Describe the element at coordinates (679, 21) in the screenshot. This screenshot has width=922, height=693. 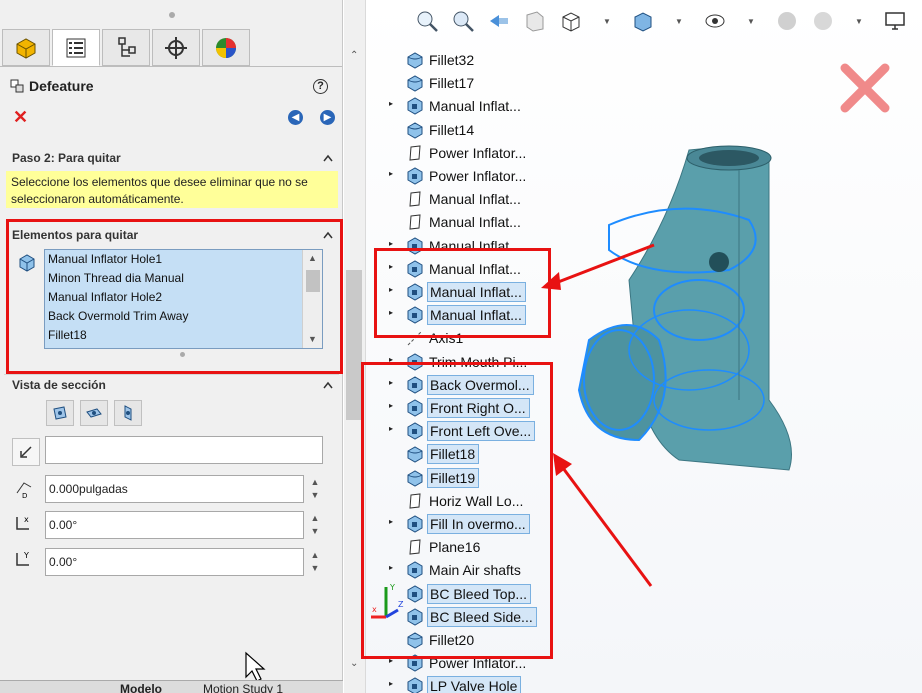
I see `display-style-dropdown: ▼` at that location.